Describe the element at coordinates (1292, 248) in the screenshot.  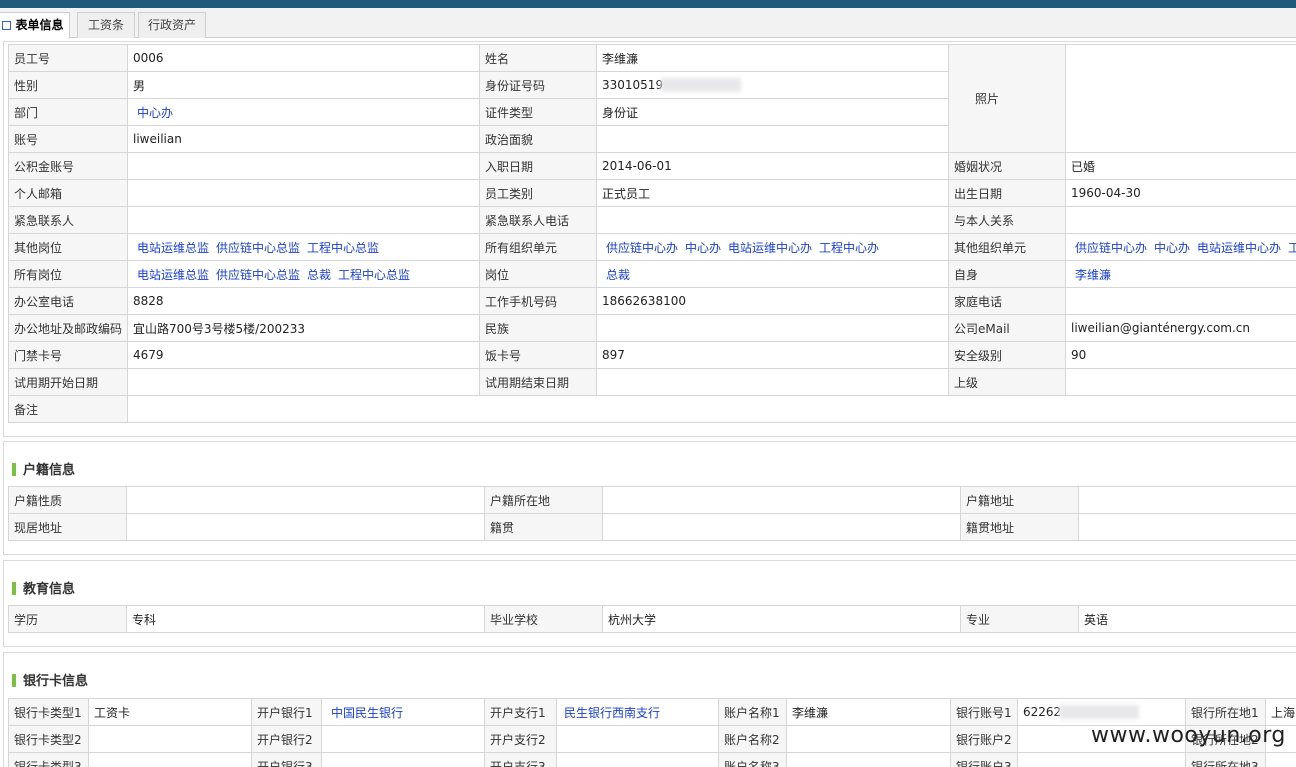
I see `link-unit: 工` at that location.